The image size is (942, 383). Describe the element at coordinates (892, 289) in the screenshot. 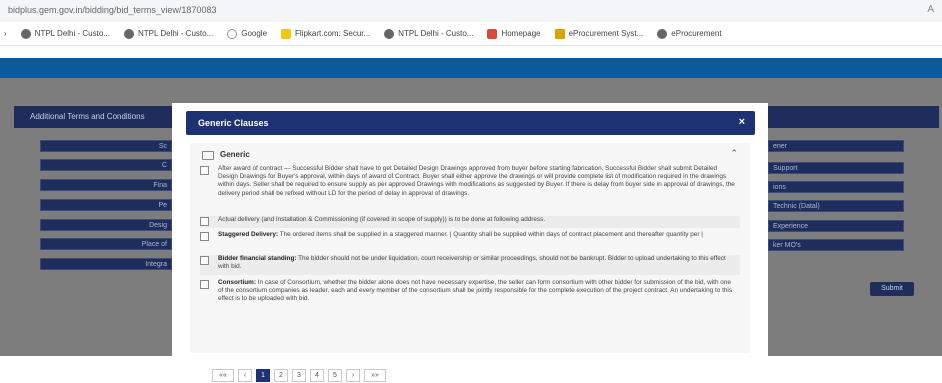

I see `background-submit-button: Submit` at that location.